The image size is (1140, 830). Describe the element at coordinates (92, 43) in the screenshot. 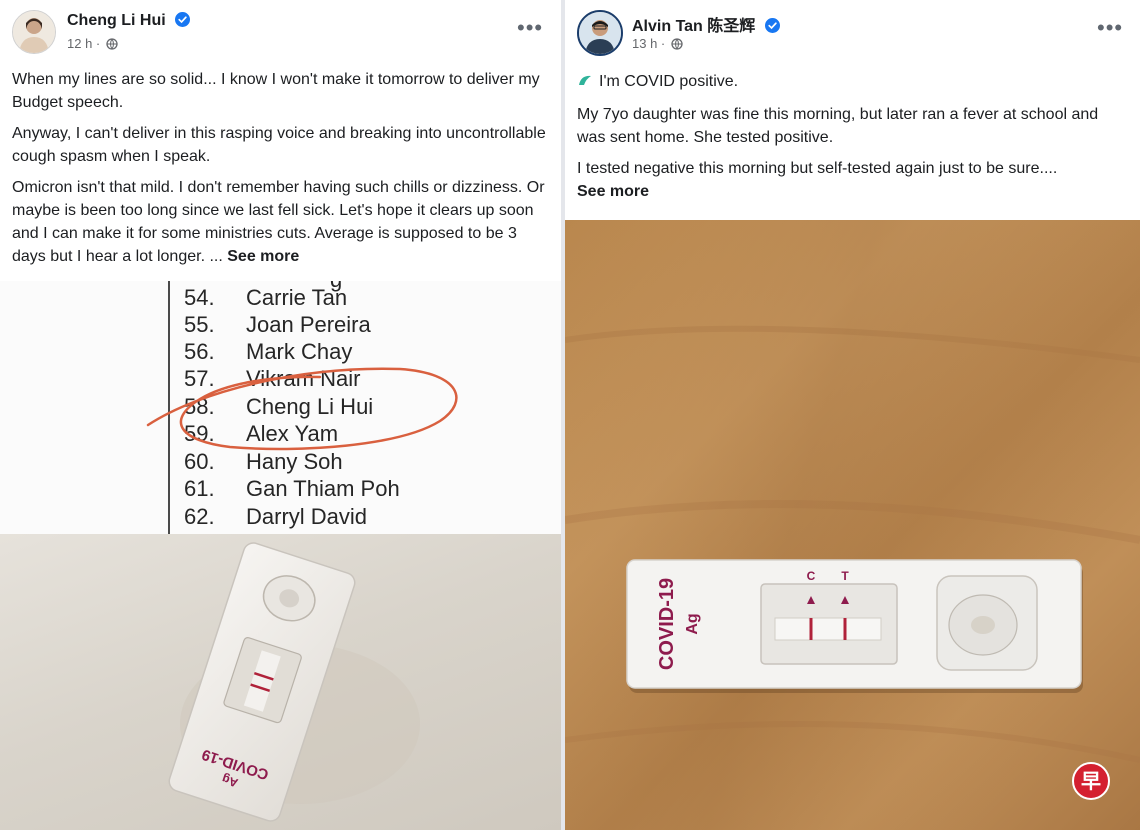

I see `post-timestamp: 12 h ·` at that location.